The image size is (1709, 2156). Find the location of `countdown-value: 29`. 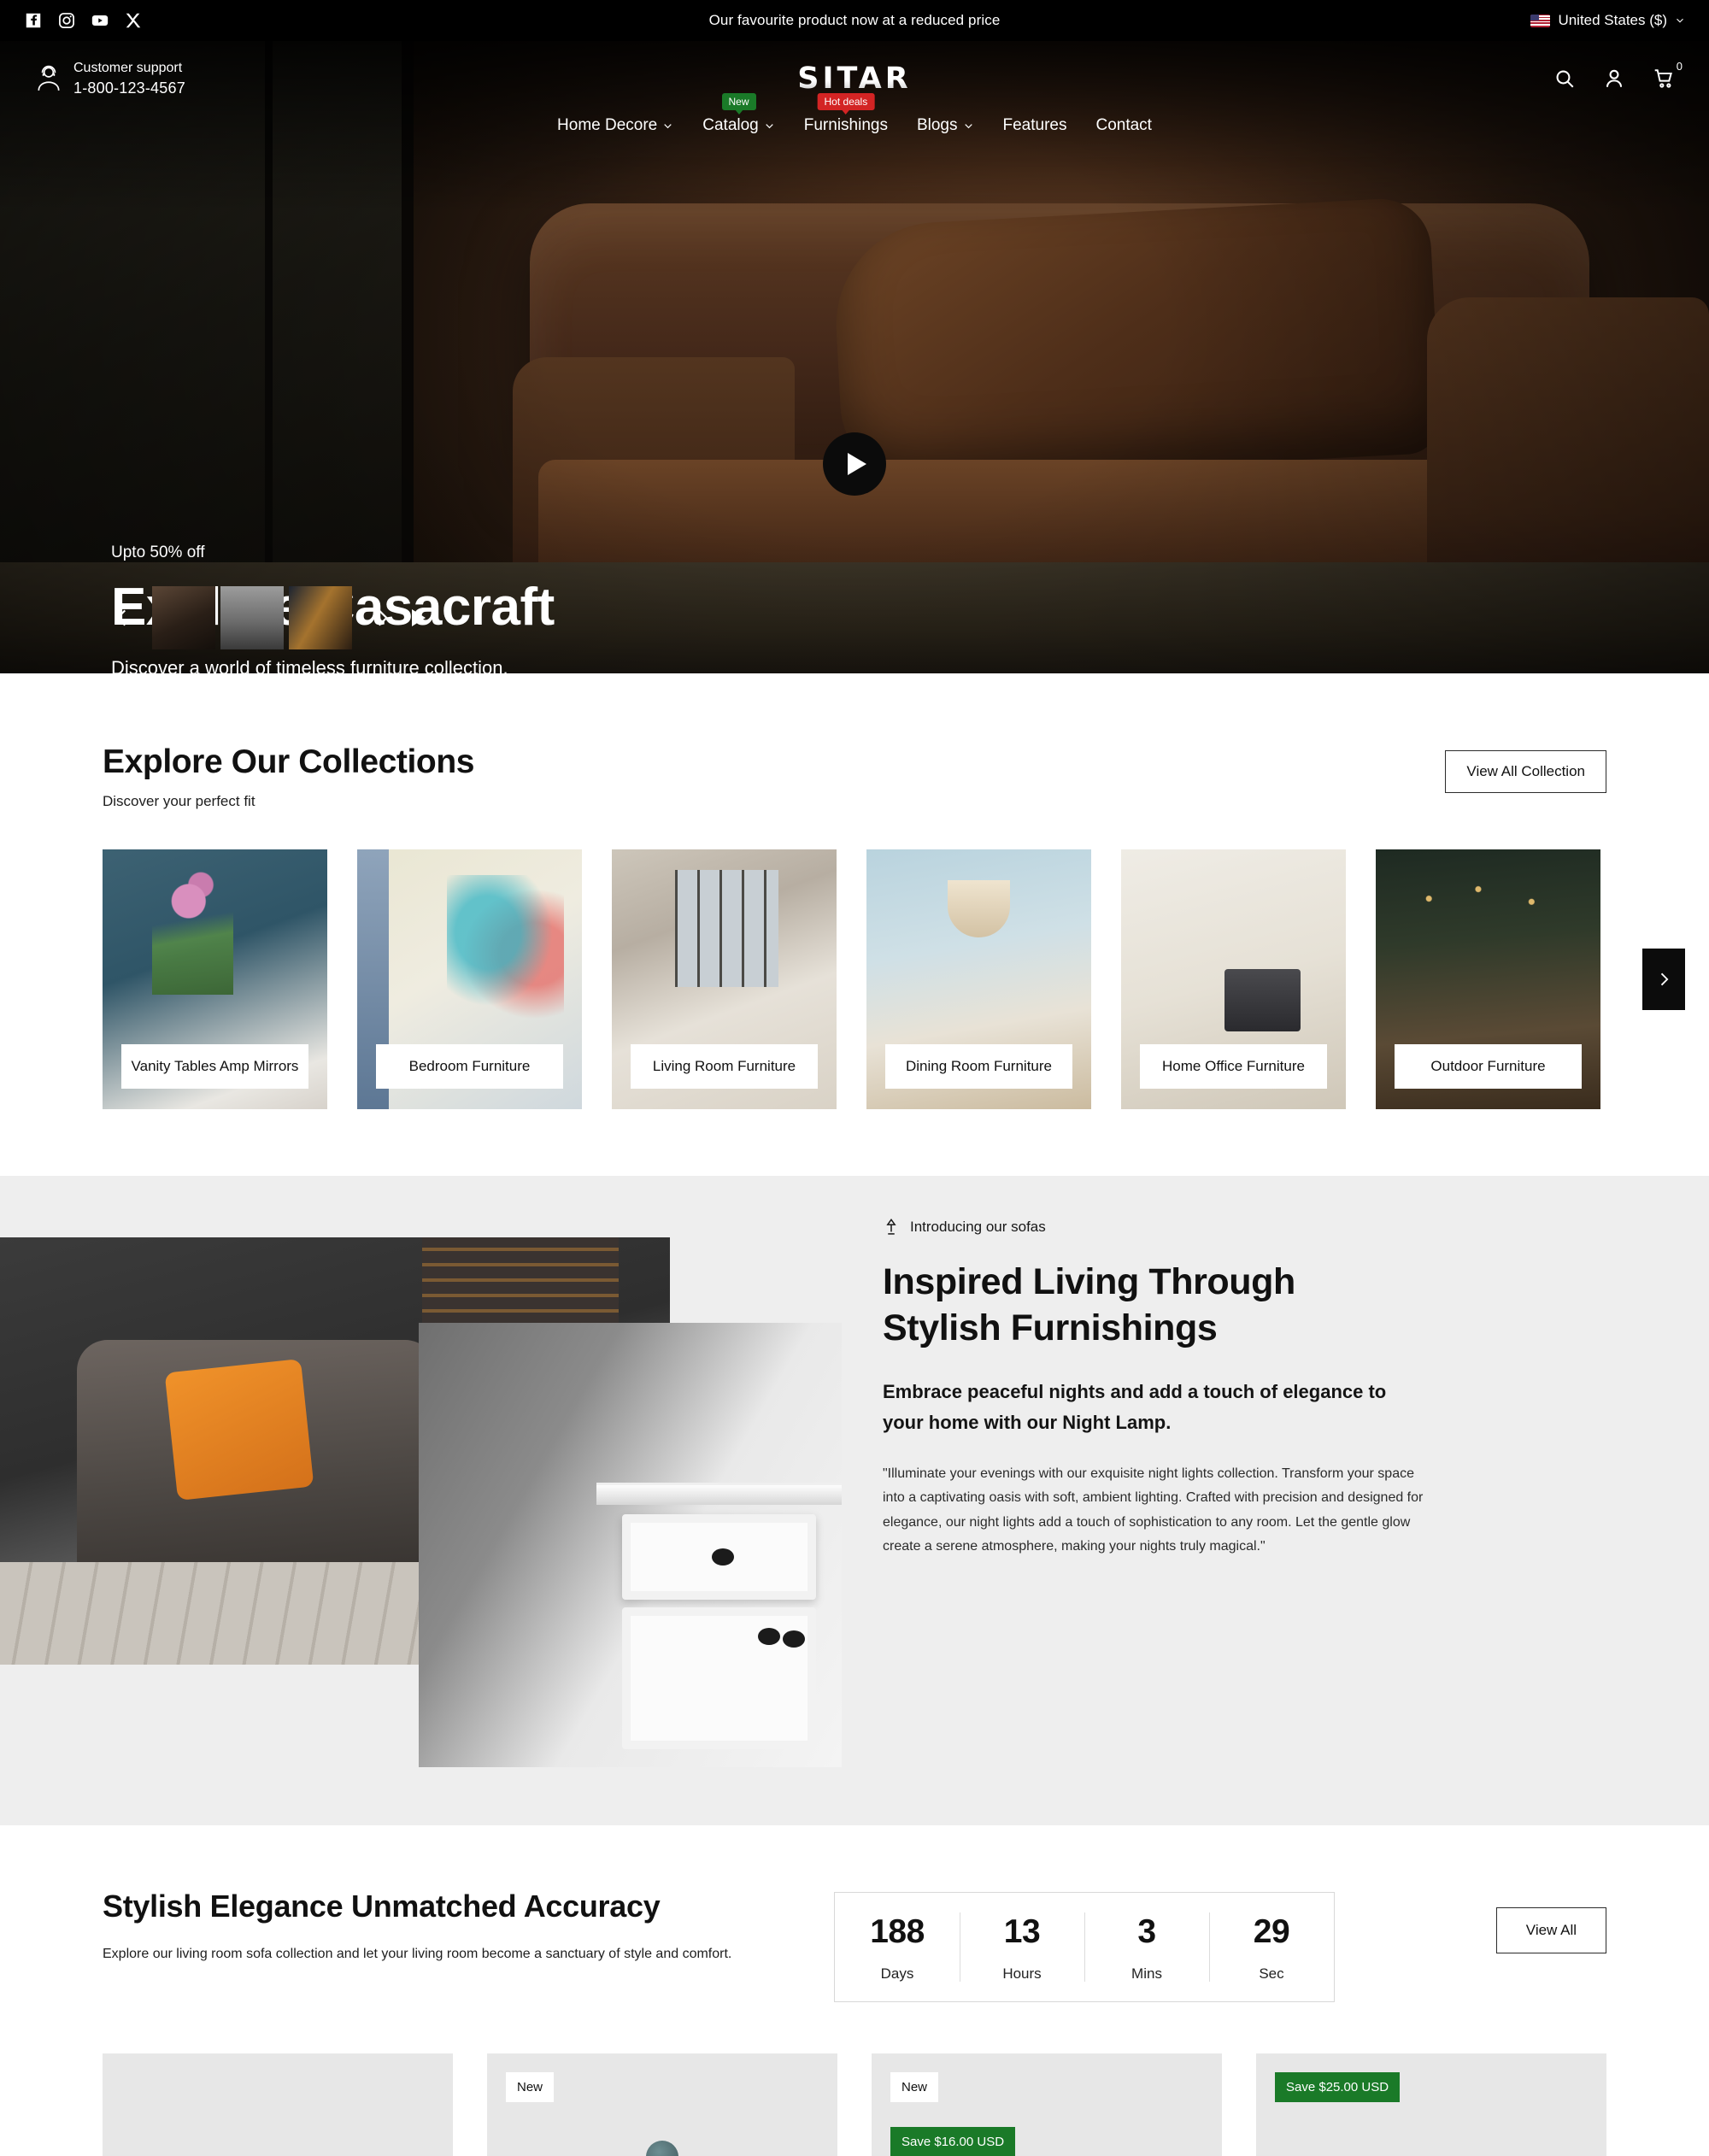

countdown-value: 29 is located at coordinates (1272, 1931).